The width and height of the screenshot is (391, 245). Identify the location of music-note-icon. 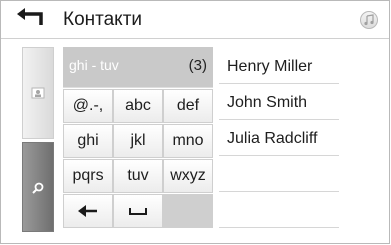
(369, 20).